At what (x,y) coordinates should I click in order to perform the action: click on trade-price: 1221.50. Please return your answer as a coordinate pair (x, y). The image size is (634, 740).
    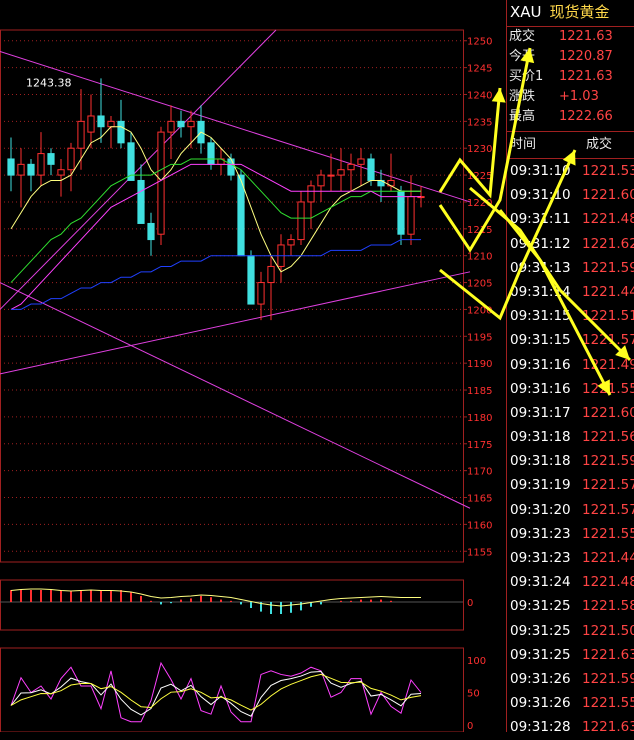
    Looking at the image, I should click on (608, 630).